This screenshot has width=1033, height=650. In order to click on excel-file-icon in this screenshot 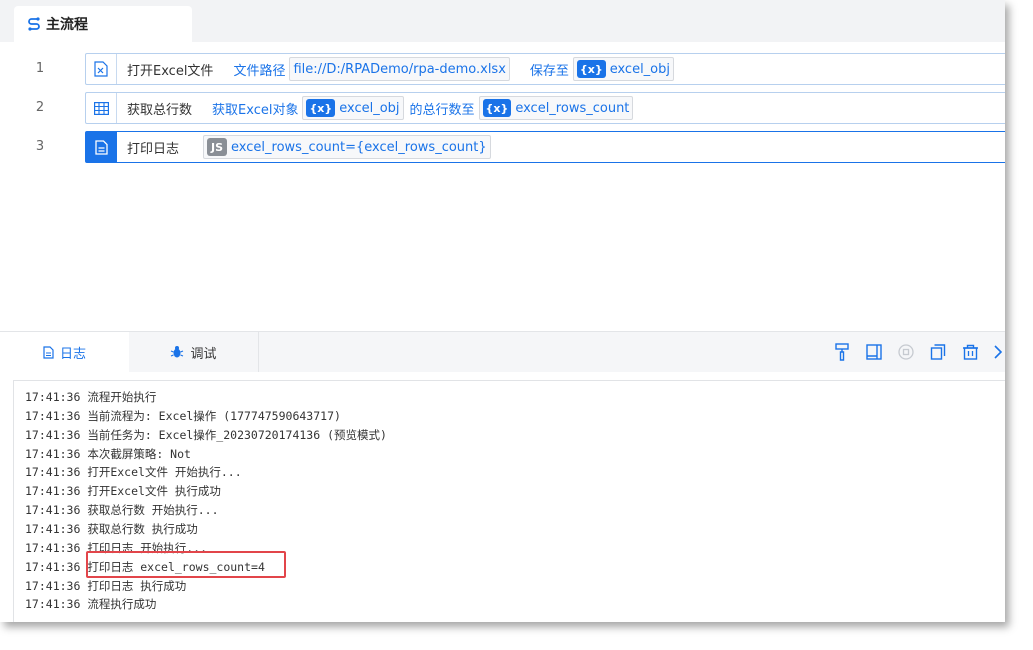, I will do `click(101, 69)`.